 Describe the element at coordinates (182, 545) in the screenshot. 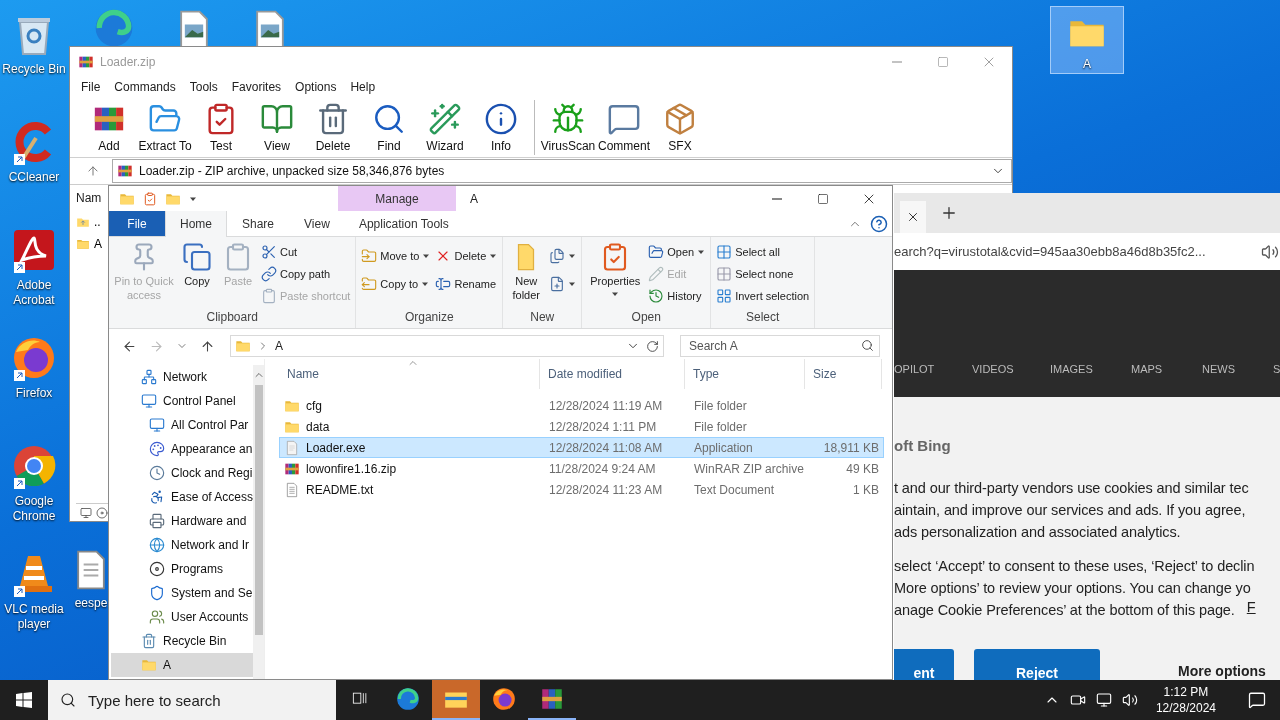

I see `nav-item: Network and Ir` at that location.